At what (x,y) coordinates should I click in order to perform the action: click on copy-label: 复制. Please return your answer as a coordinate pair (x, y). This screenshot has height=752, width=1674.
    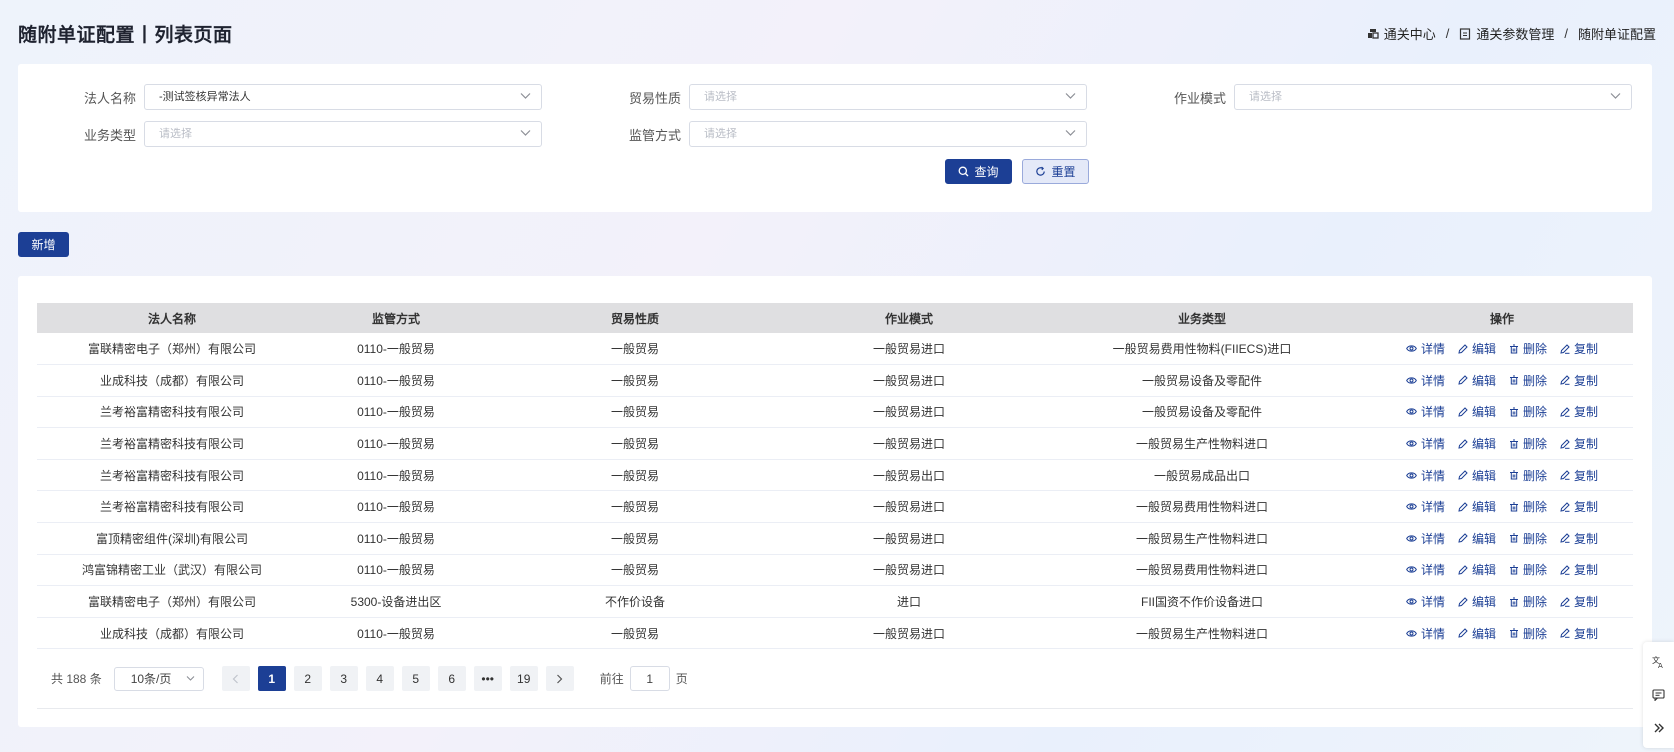
    Looking at the image, I should click on (1586, 570).